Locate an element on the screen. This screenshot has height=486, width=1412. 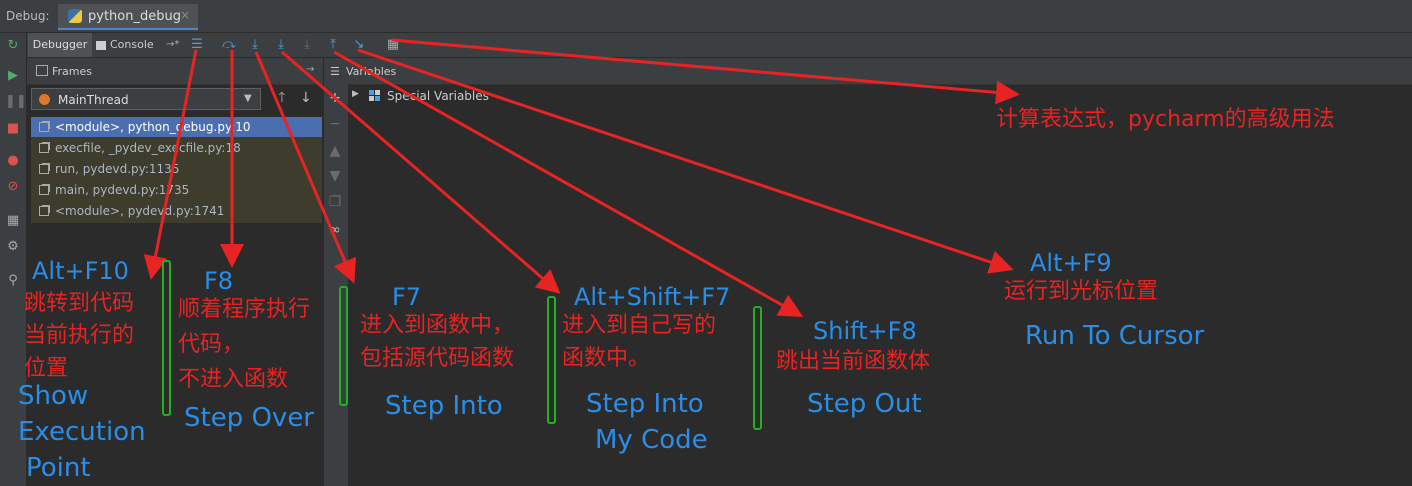
annotation-mycode-key: Alt+Shift+F7 is located at coordinates (652, 297).